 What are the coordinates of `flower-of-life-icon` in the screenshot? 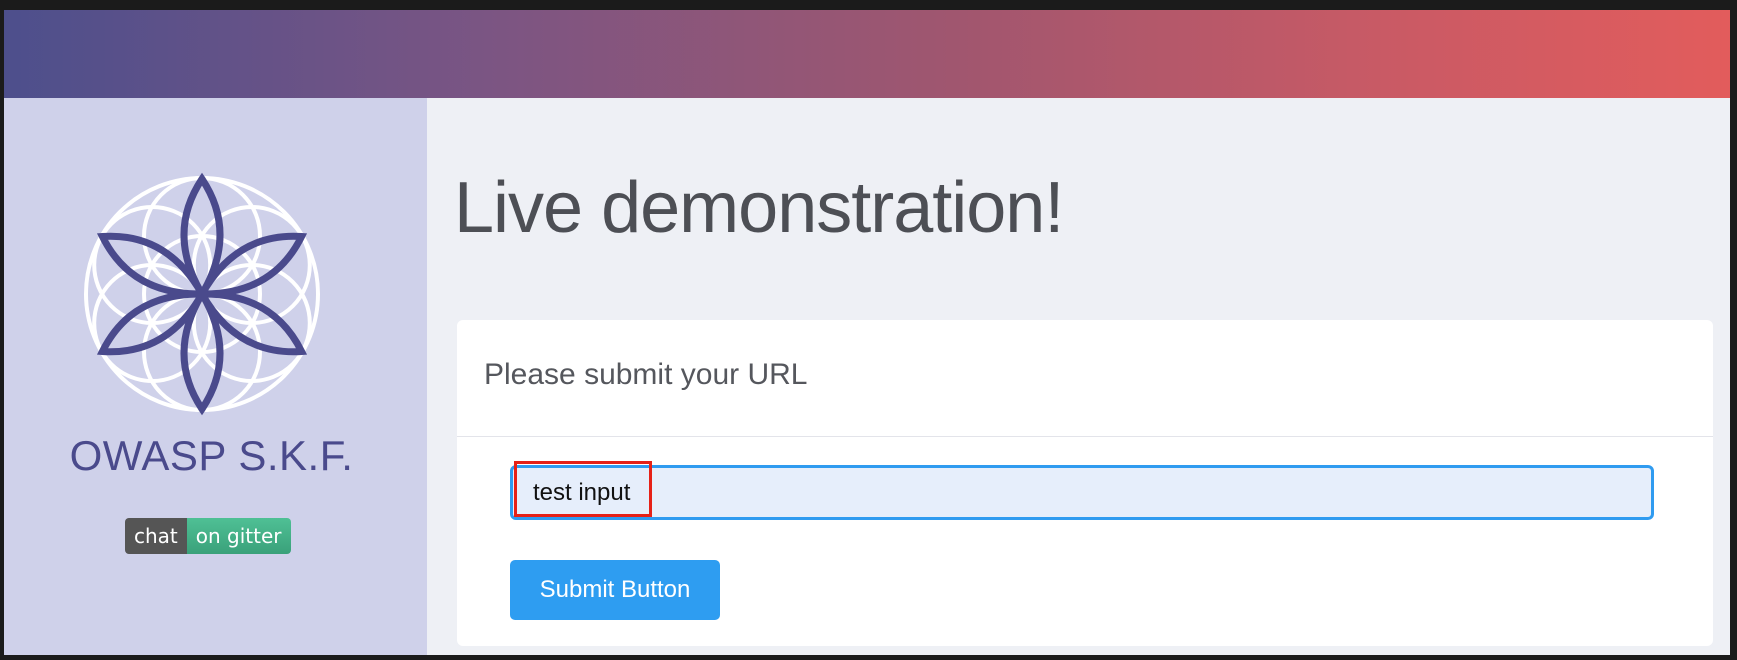 It's located at (202, 294).